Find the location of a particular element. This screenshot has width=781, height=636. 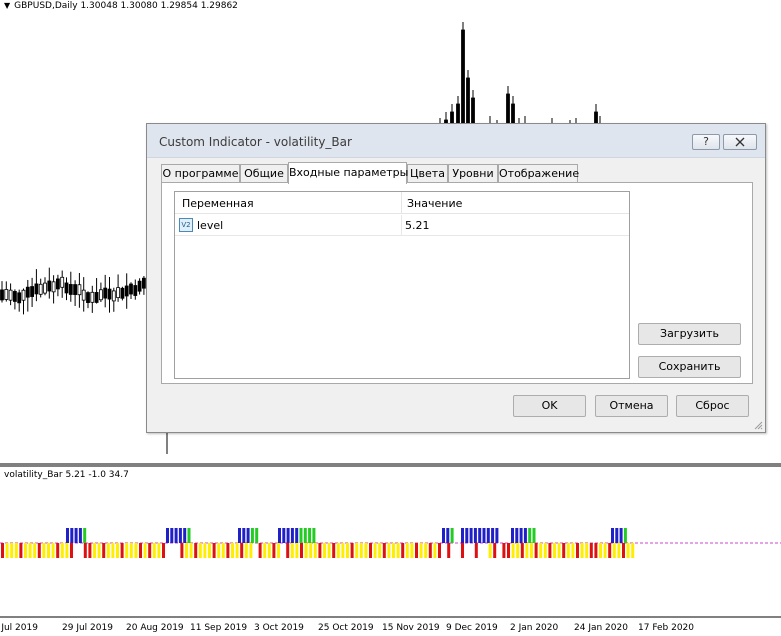

tab-common: Общие is located at coordinates (264, 173).